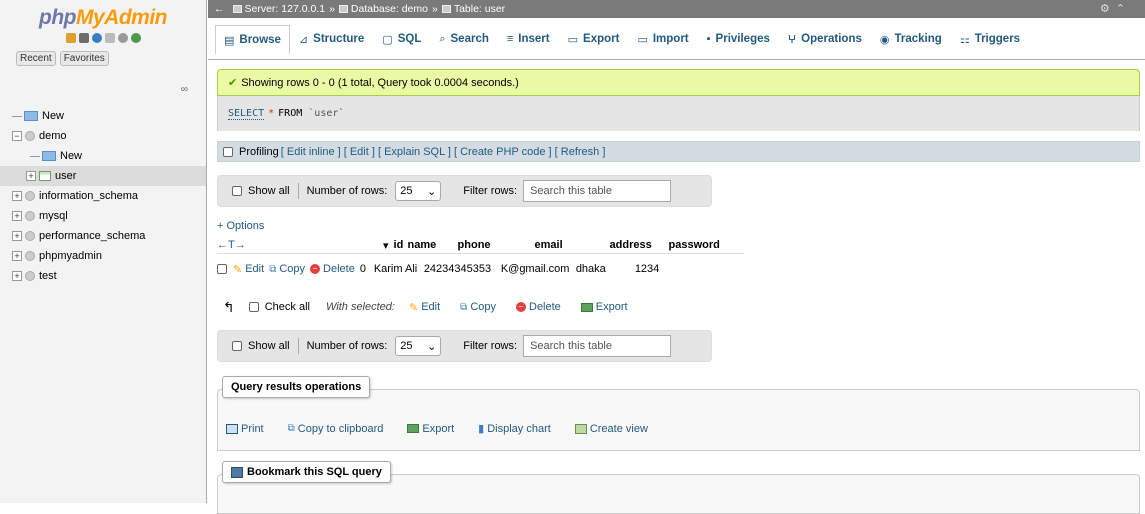 The width and height of the screenshot is (1145, 514). Describe the element at coordinates (432, 191) in the screenshot. I see `chevron-down-icon: ⌄` at that location.